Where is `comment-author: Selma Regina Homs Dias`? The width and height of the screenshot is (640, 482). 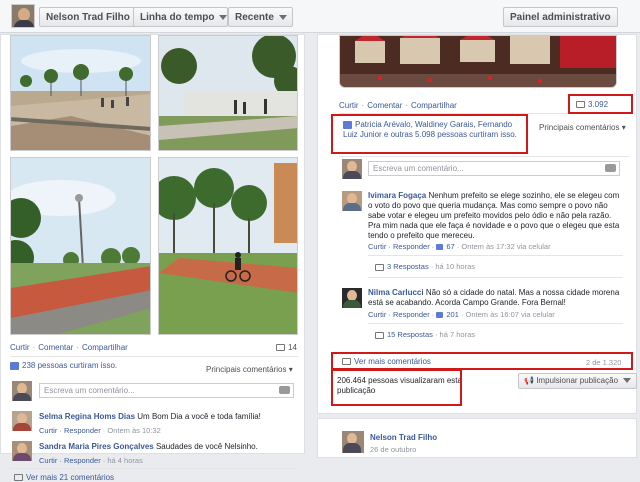
comment-author: Selma Regina Homs Dias is located at coordinates (87, 416).